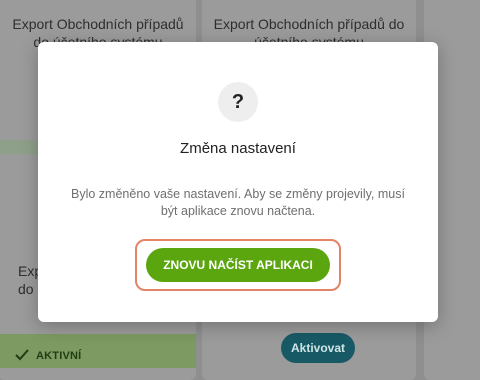 The height and width of the screenshot is (380, 480). I want to click on dialog-title: Změna nastavení, so click(238, 148).